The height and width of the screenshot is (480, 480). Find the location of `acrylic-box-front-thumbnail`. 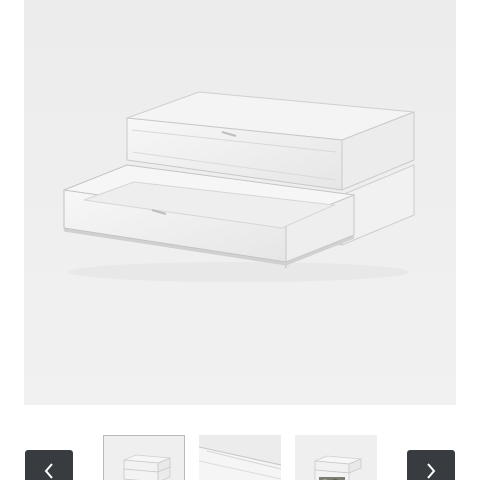

acrylic-box-front-thumbnail is located at coordinates (144, 458).